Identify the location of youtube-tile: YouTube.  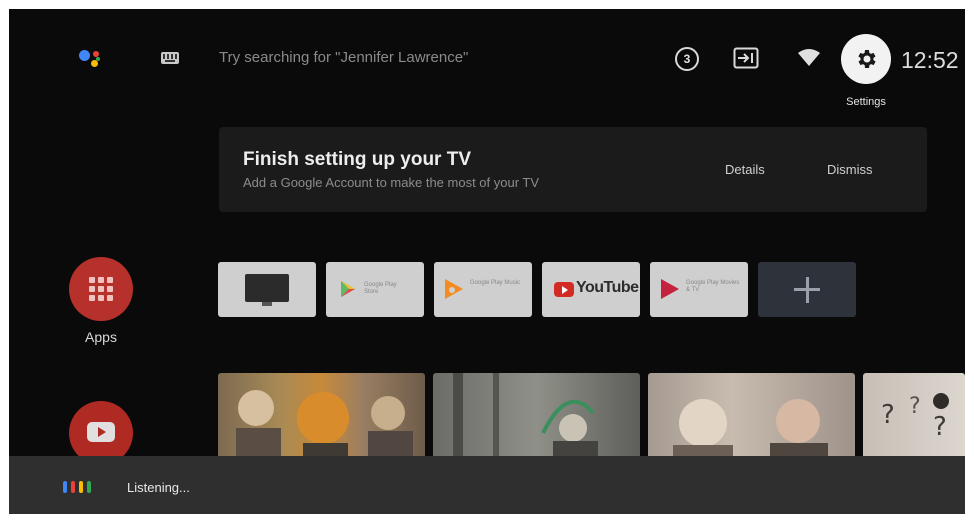
(591, 289).